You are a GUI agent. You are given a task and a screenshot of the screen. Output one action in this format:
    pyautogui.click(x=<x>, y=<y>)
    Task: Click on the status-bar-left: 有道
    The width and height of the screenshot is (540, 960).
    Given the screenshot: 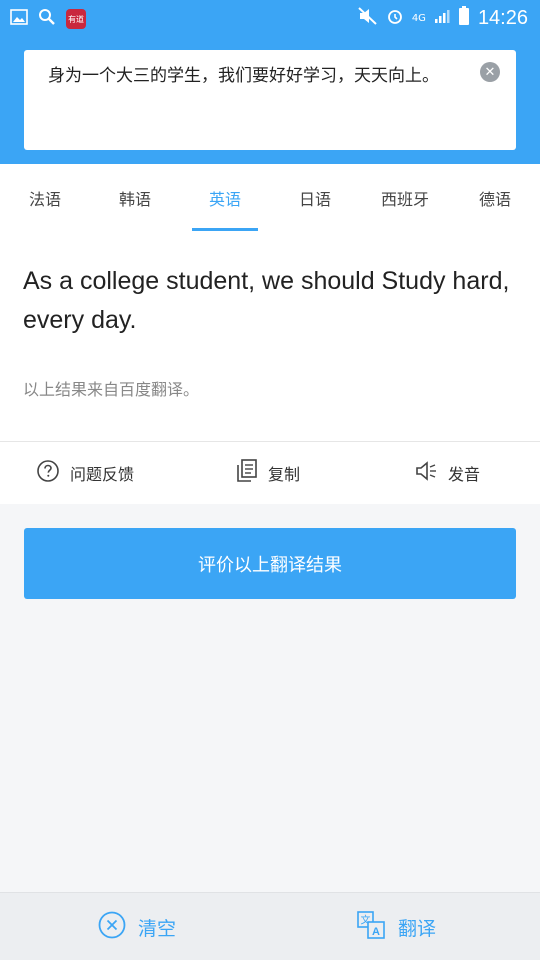 What is the action you would take?
    pyautogui.click(x=48, y=19)
    